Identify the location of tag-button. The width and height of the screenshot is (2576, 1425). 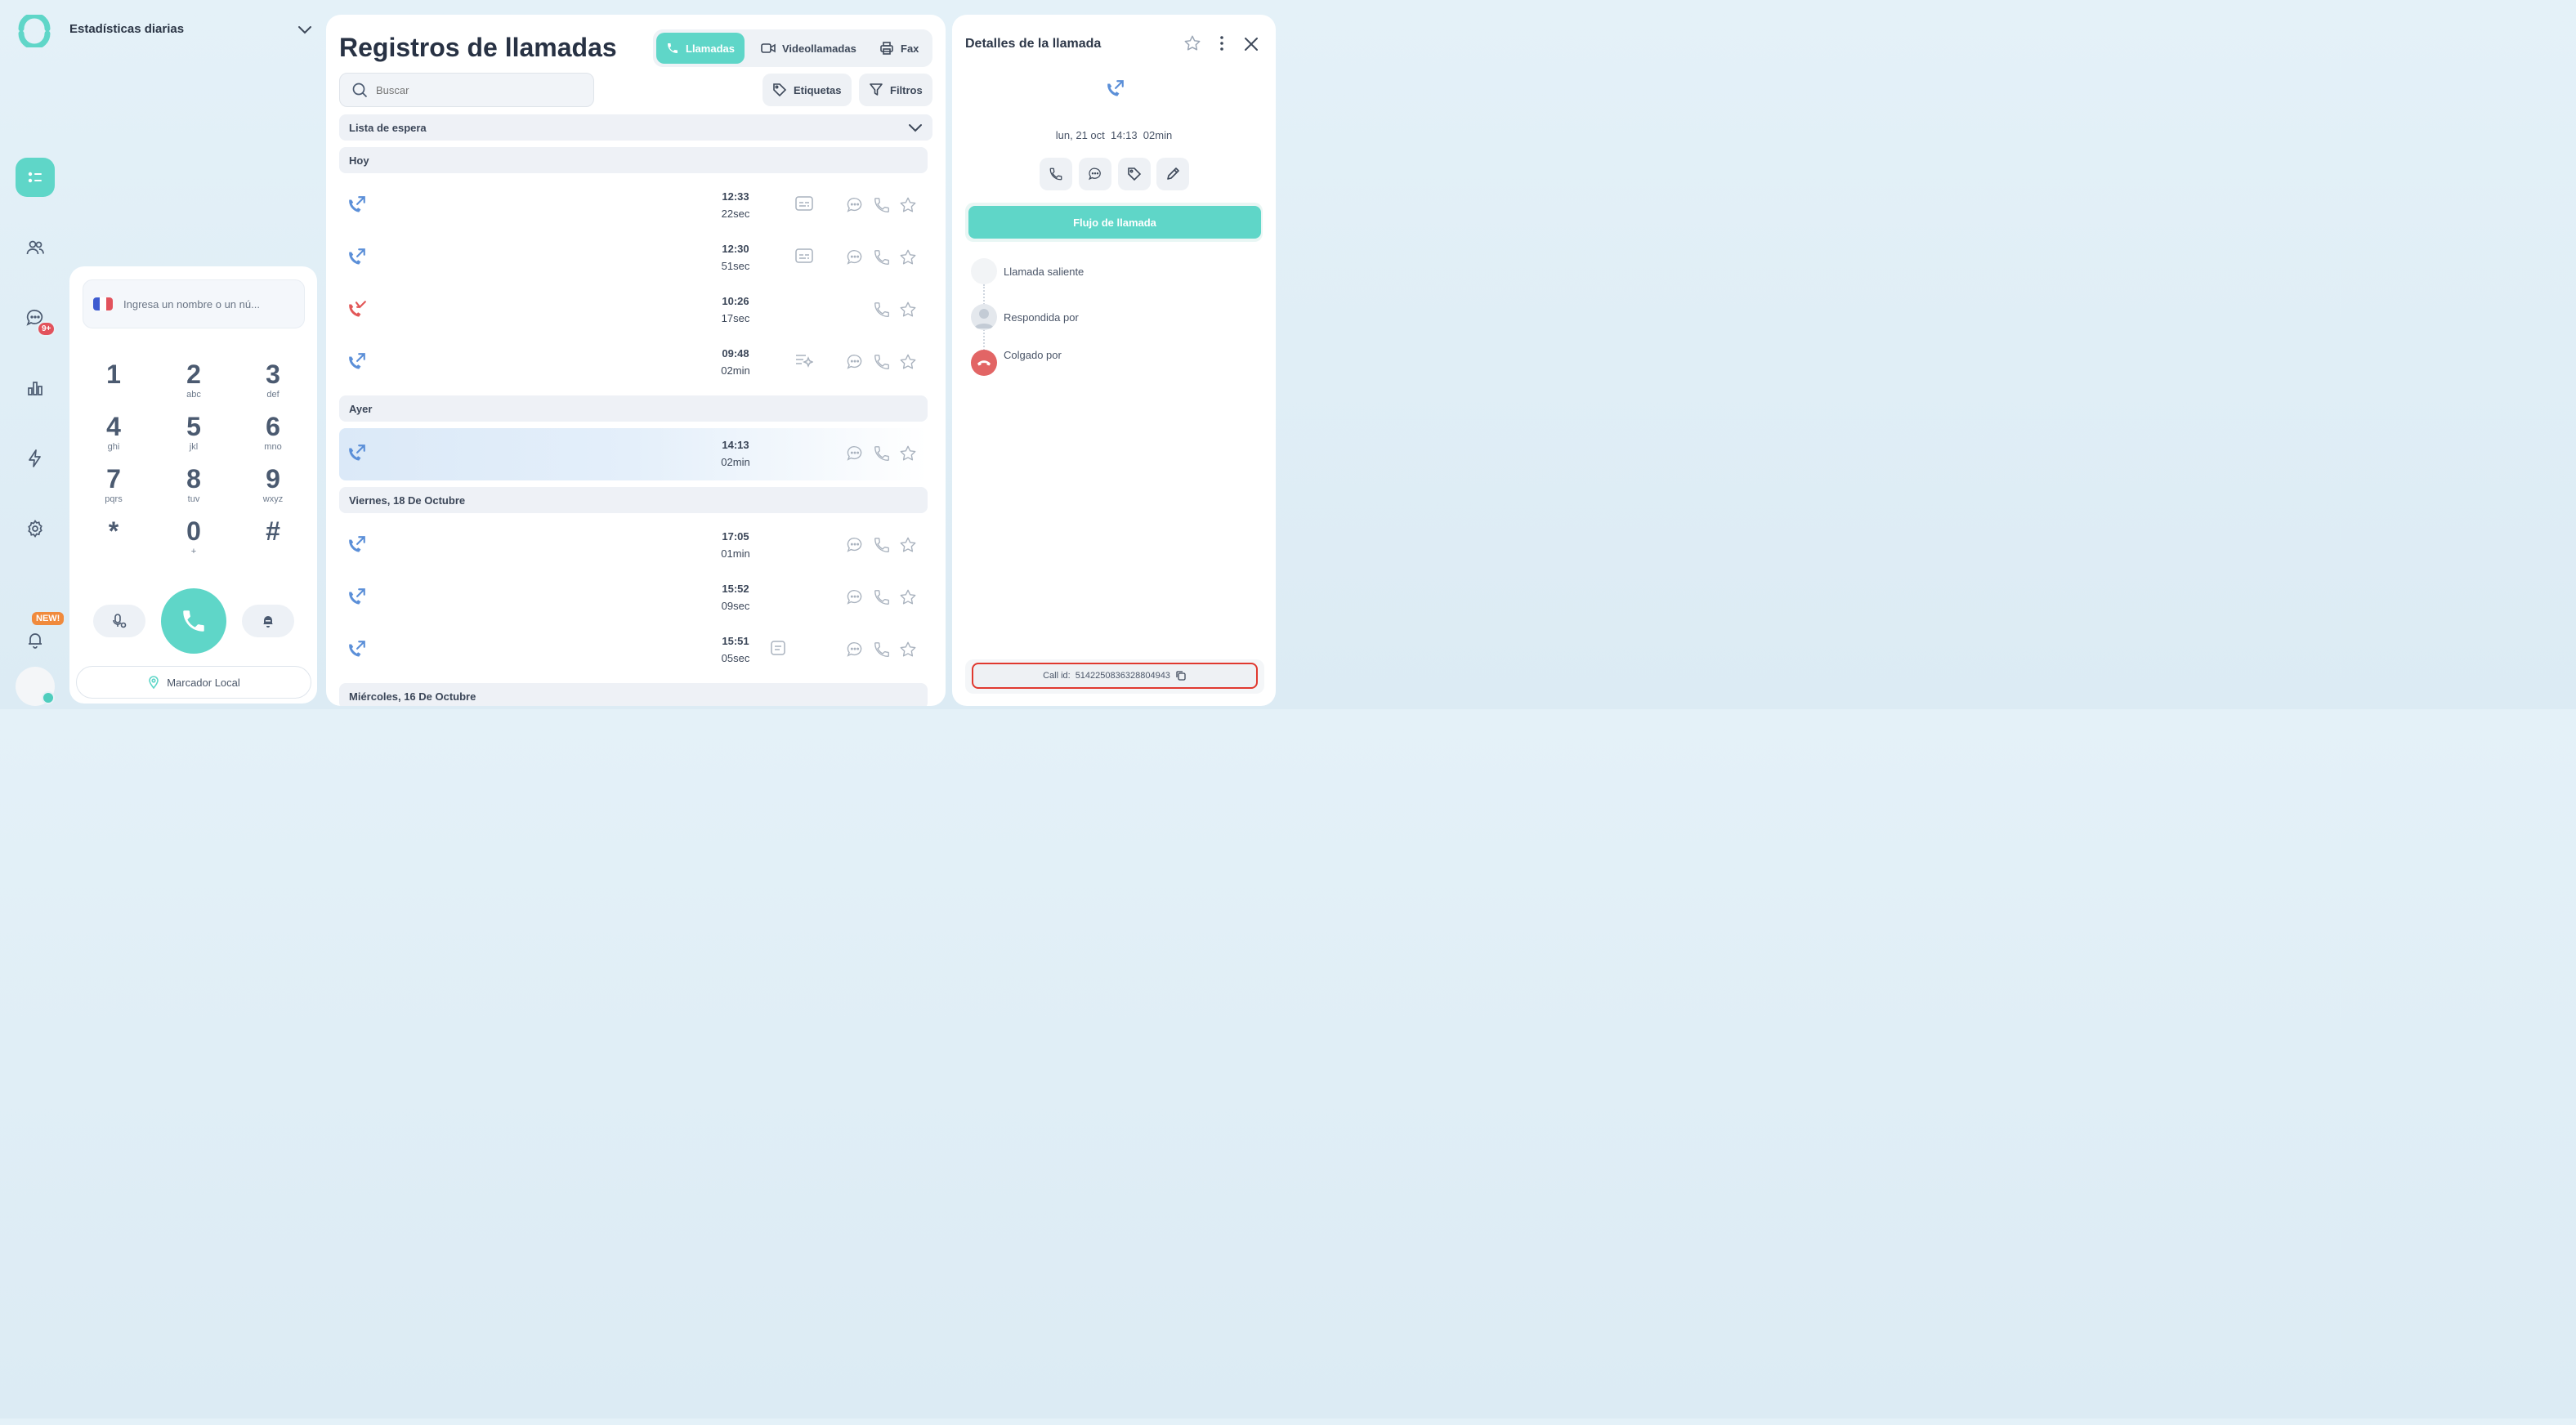
(1134, 174).